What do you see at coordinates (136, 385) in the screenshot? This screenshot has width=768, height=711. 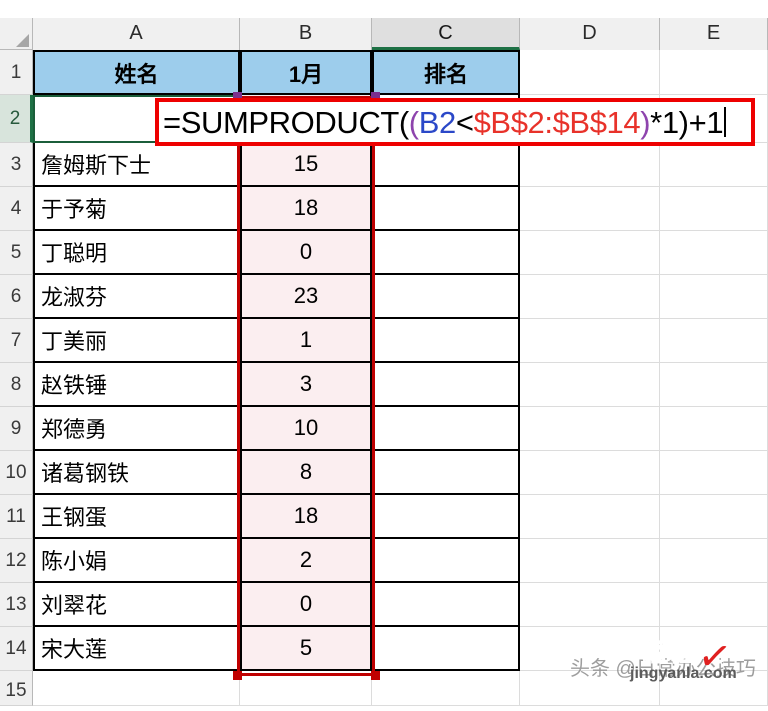 I see `table-row: 赵铁锤` at bounding box center [136, 385].